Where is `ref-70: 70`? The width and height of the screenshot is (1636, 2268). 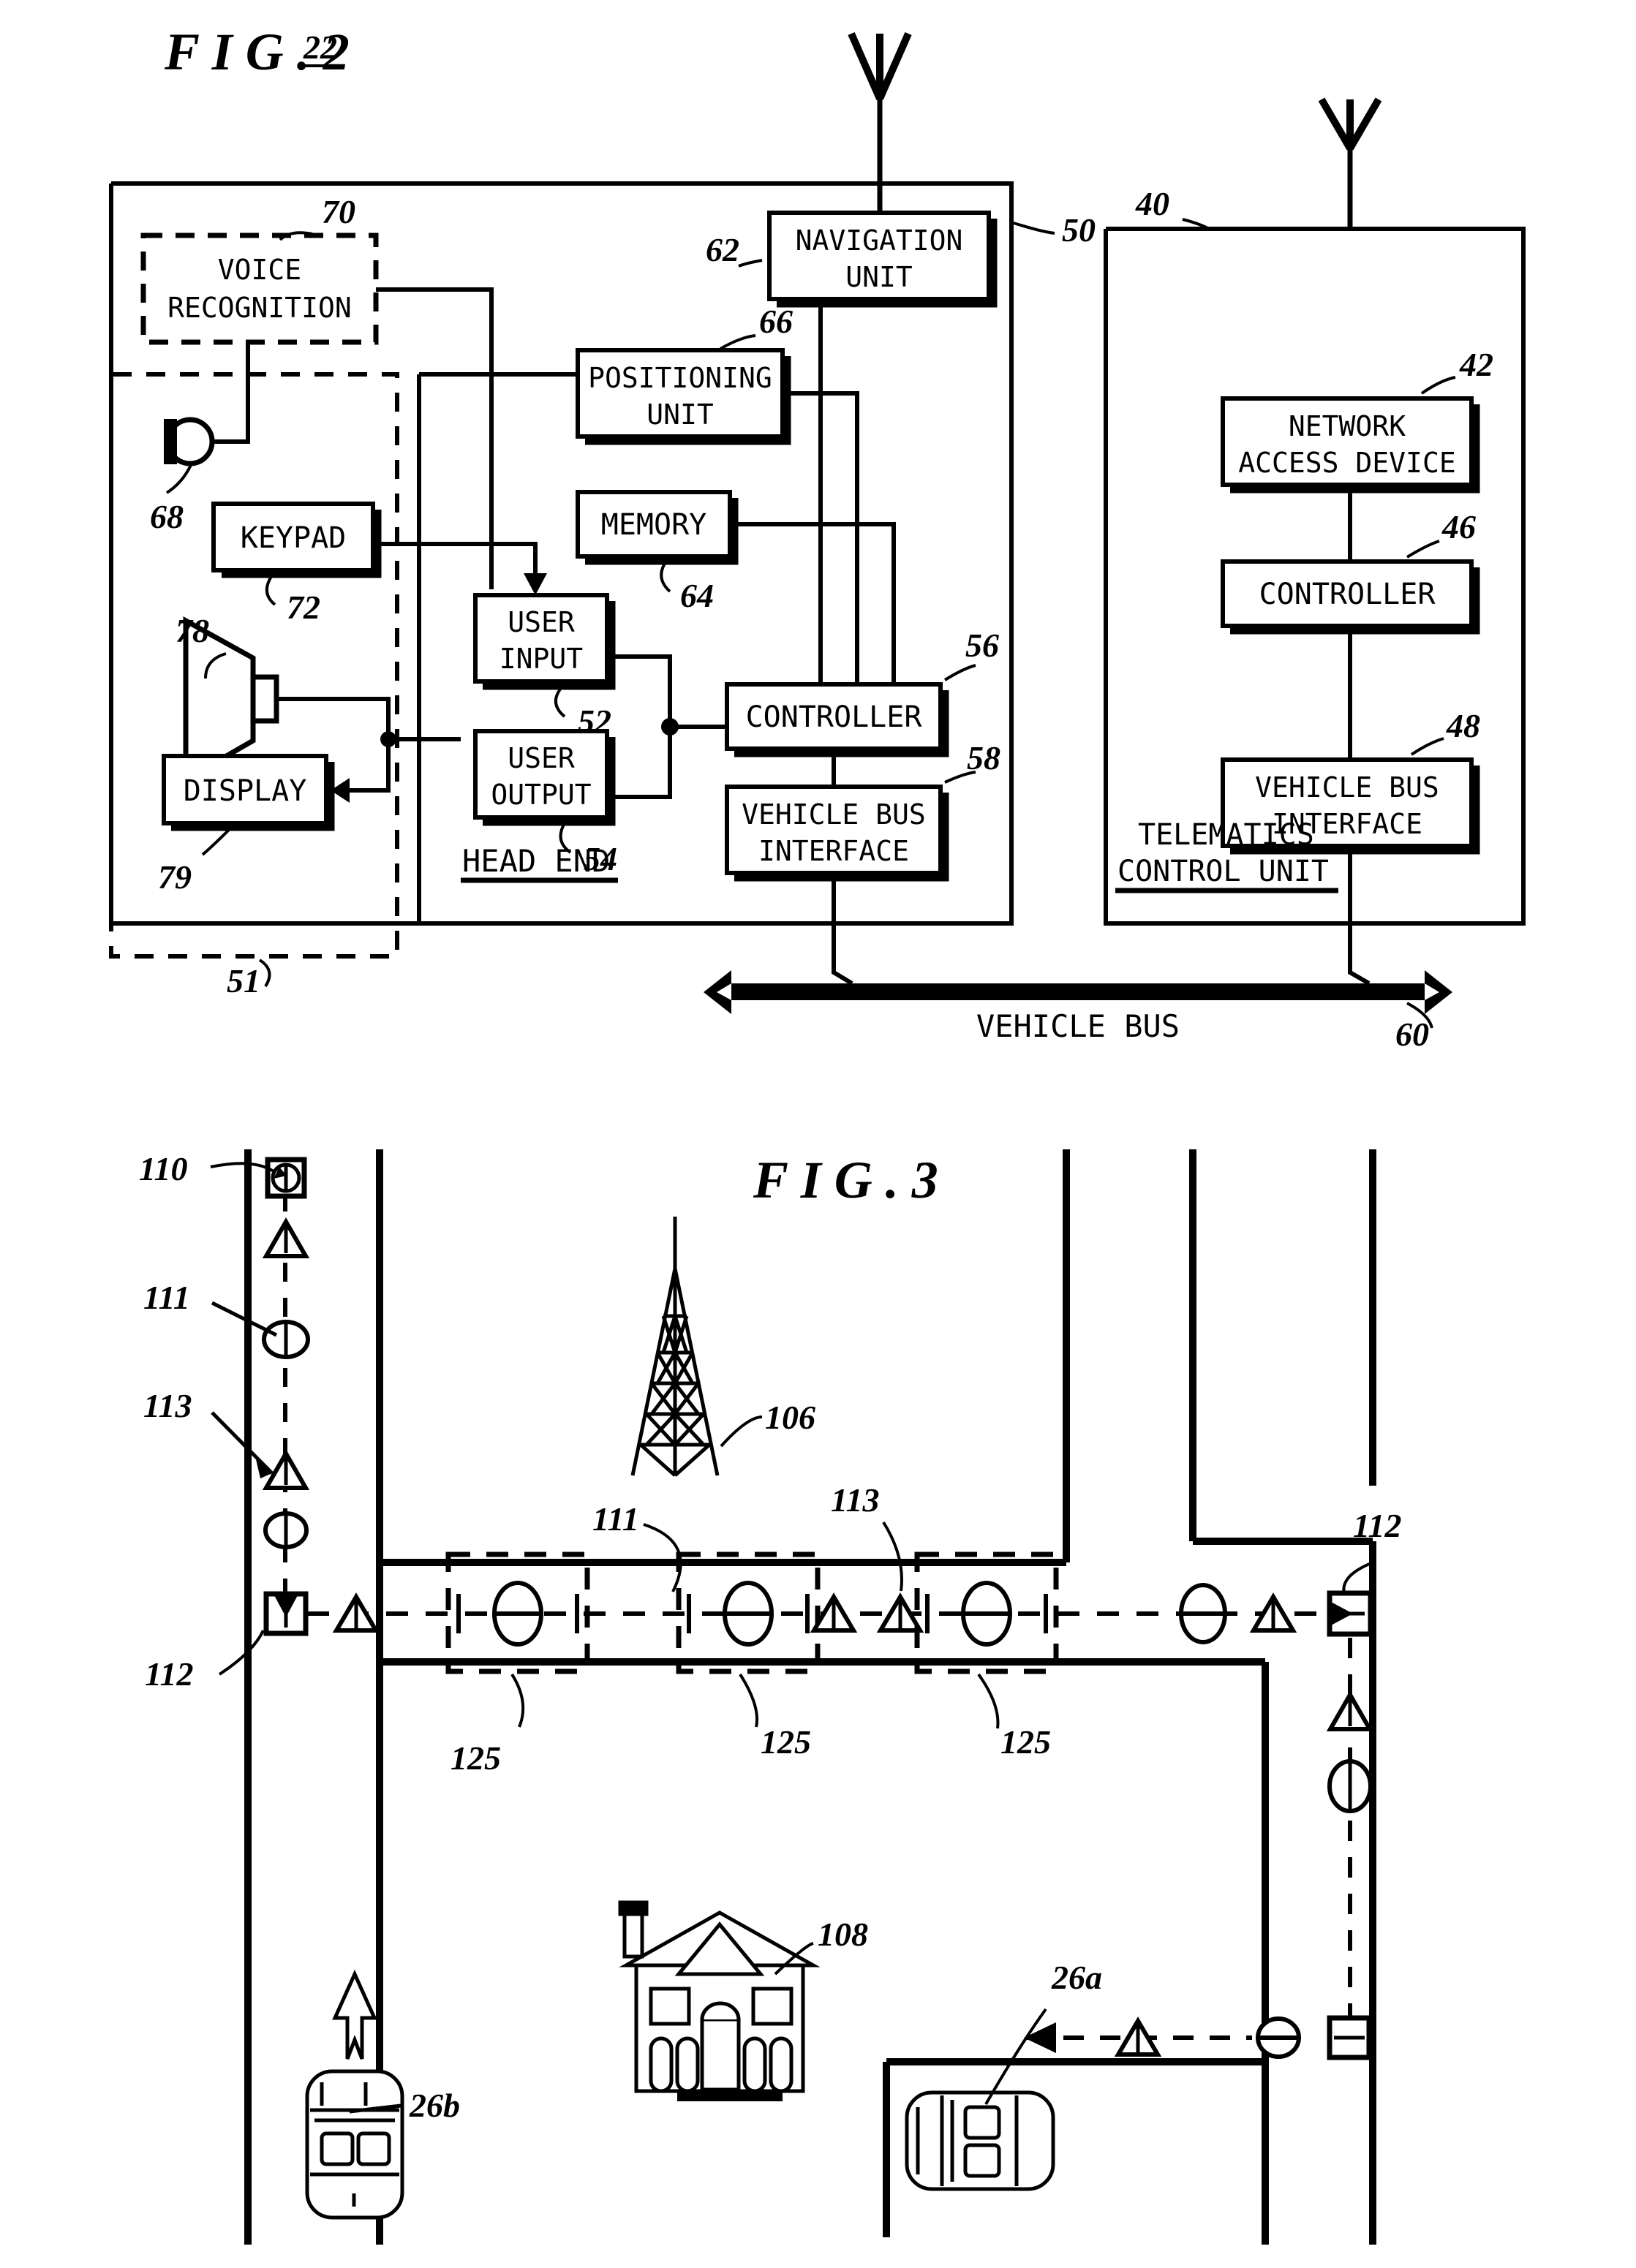 ref-70: 70 is located at coordinates (338, 211).